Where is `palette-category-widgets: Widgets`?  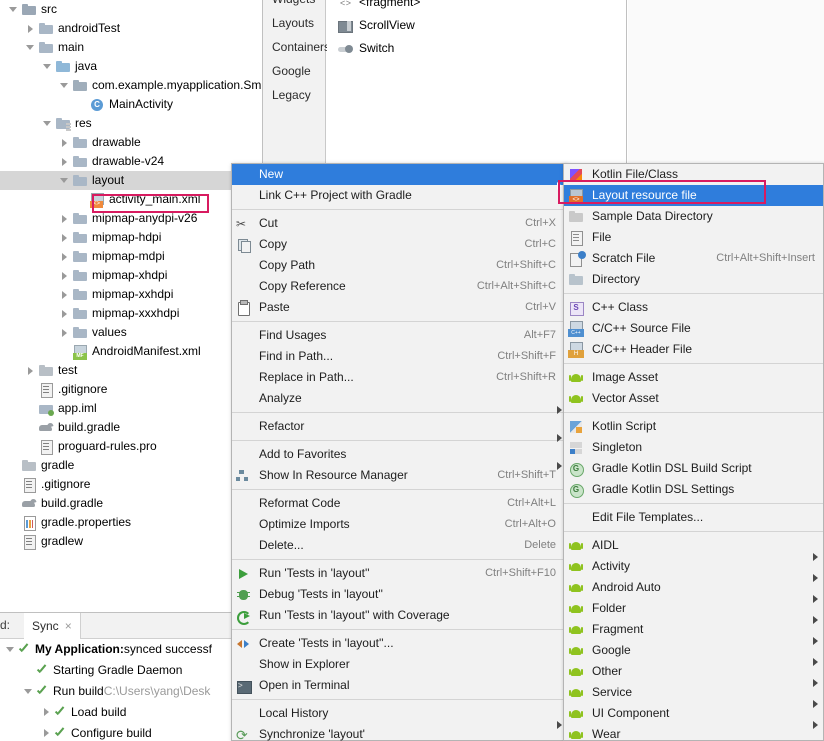 palette-category-widgets: Widgets is located at coordinates (294, 5).